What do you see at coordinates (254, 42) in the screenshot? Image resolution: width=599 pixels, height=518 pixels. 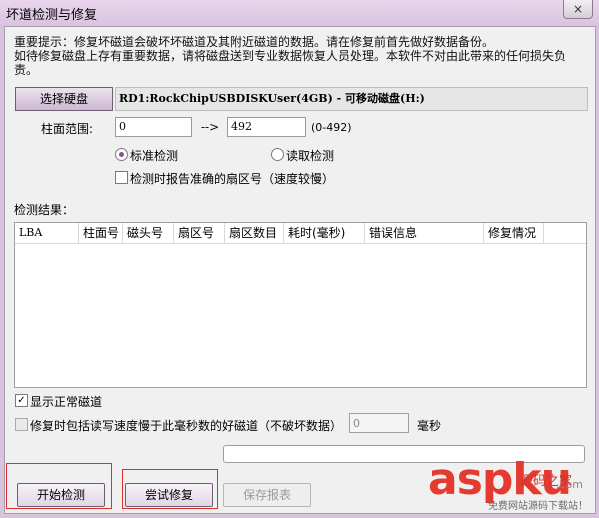 I see `notice-line-1: 重要提示：修复坏磁道会破坏坏磁道及其附近磁道的数据。请在修复前首先做好数据备份。` at bounding box center [254, 42].